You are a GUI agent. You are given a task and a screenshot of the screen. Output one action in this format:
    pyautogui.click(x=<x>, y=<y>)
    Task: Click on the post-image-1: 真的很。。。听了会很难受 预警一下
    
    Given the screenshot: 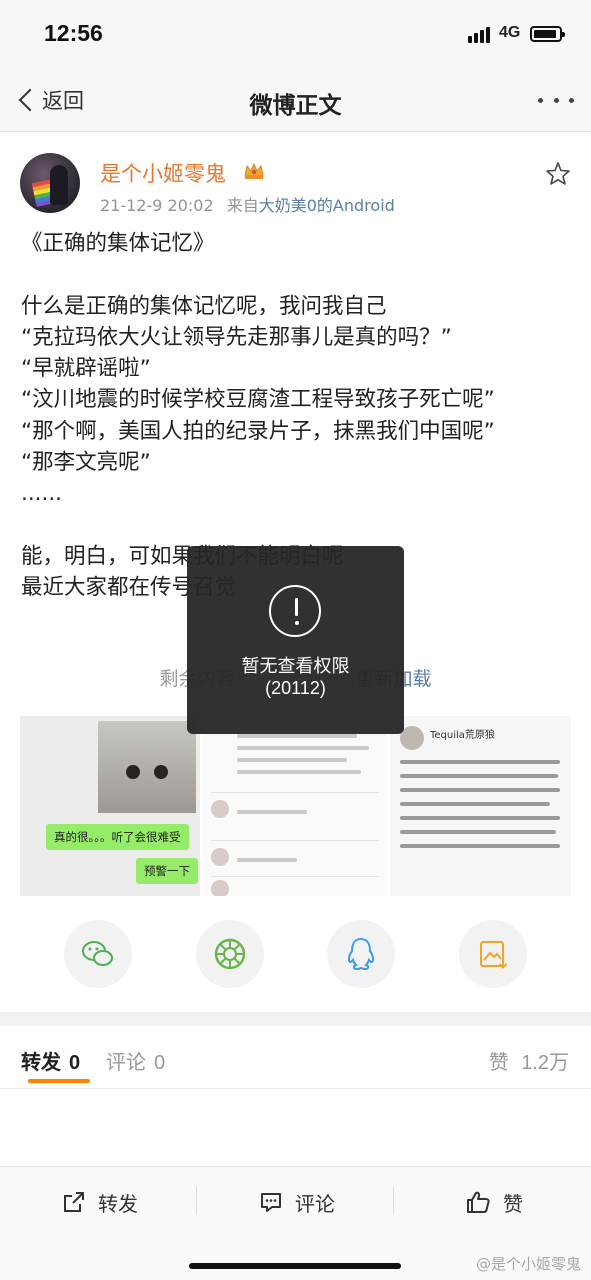 What is the action you would take?
    pyautogui.click(x=110, y=806)
    